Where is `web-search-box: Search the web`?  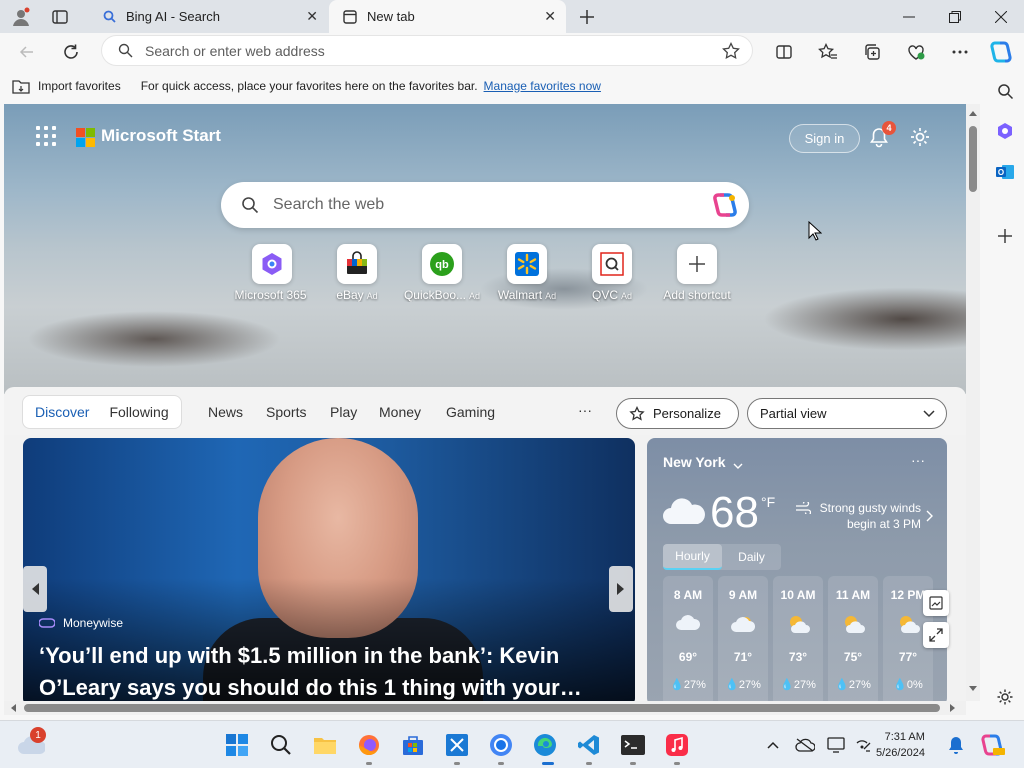 web-search-box: Search the web is located at coordinates (485, 205).